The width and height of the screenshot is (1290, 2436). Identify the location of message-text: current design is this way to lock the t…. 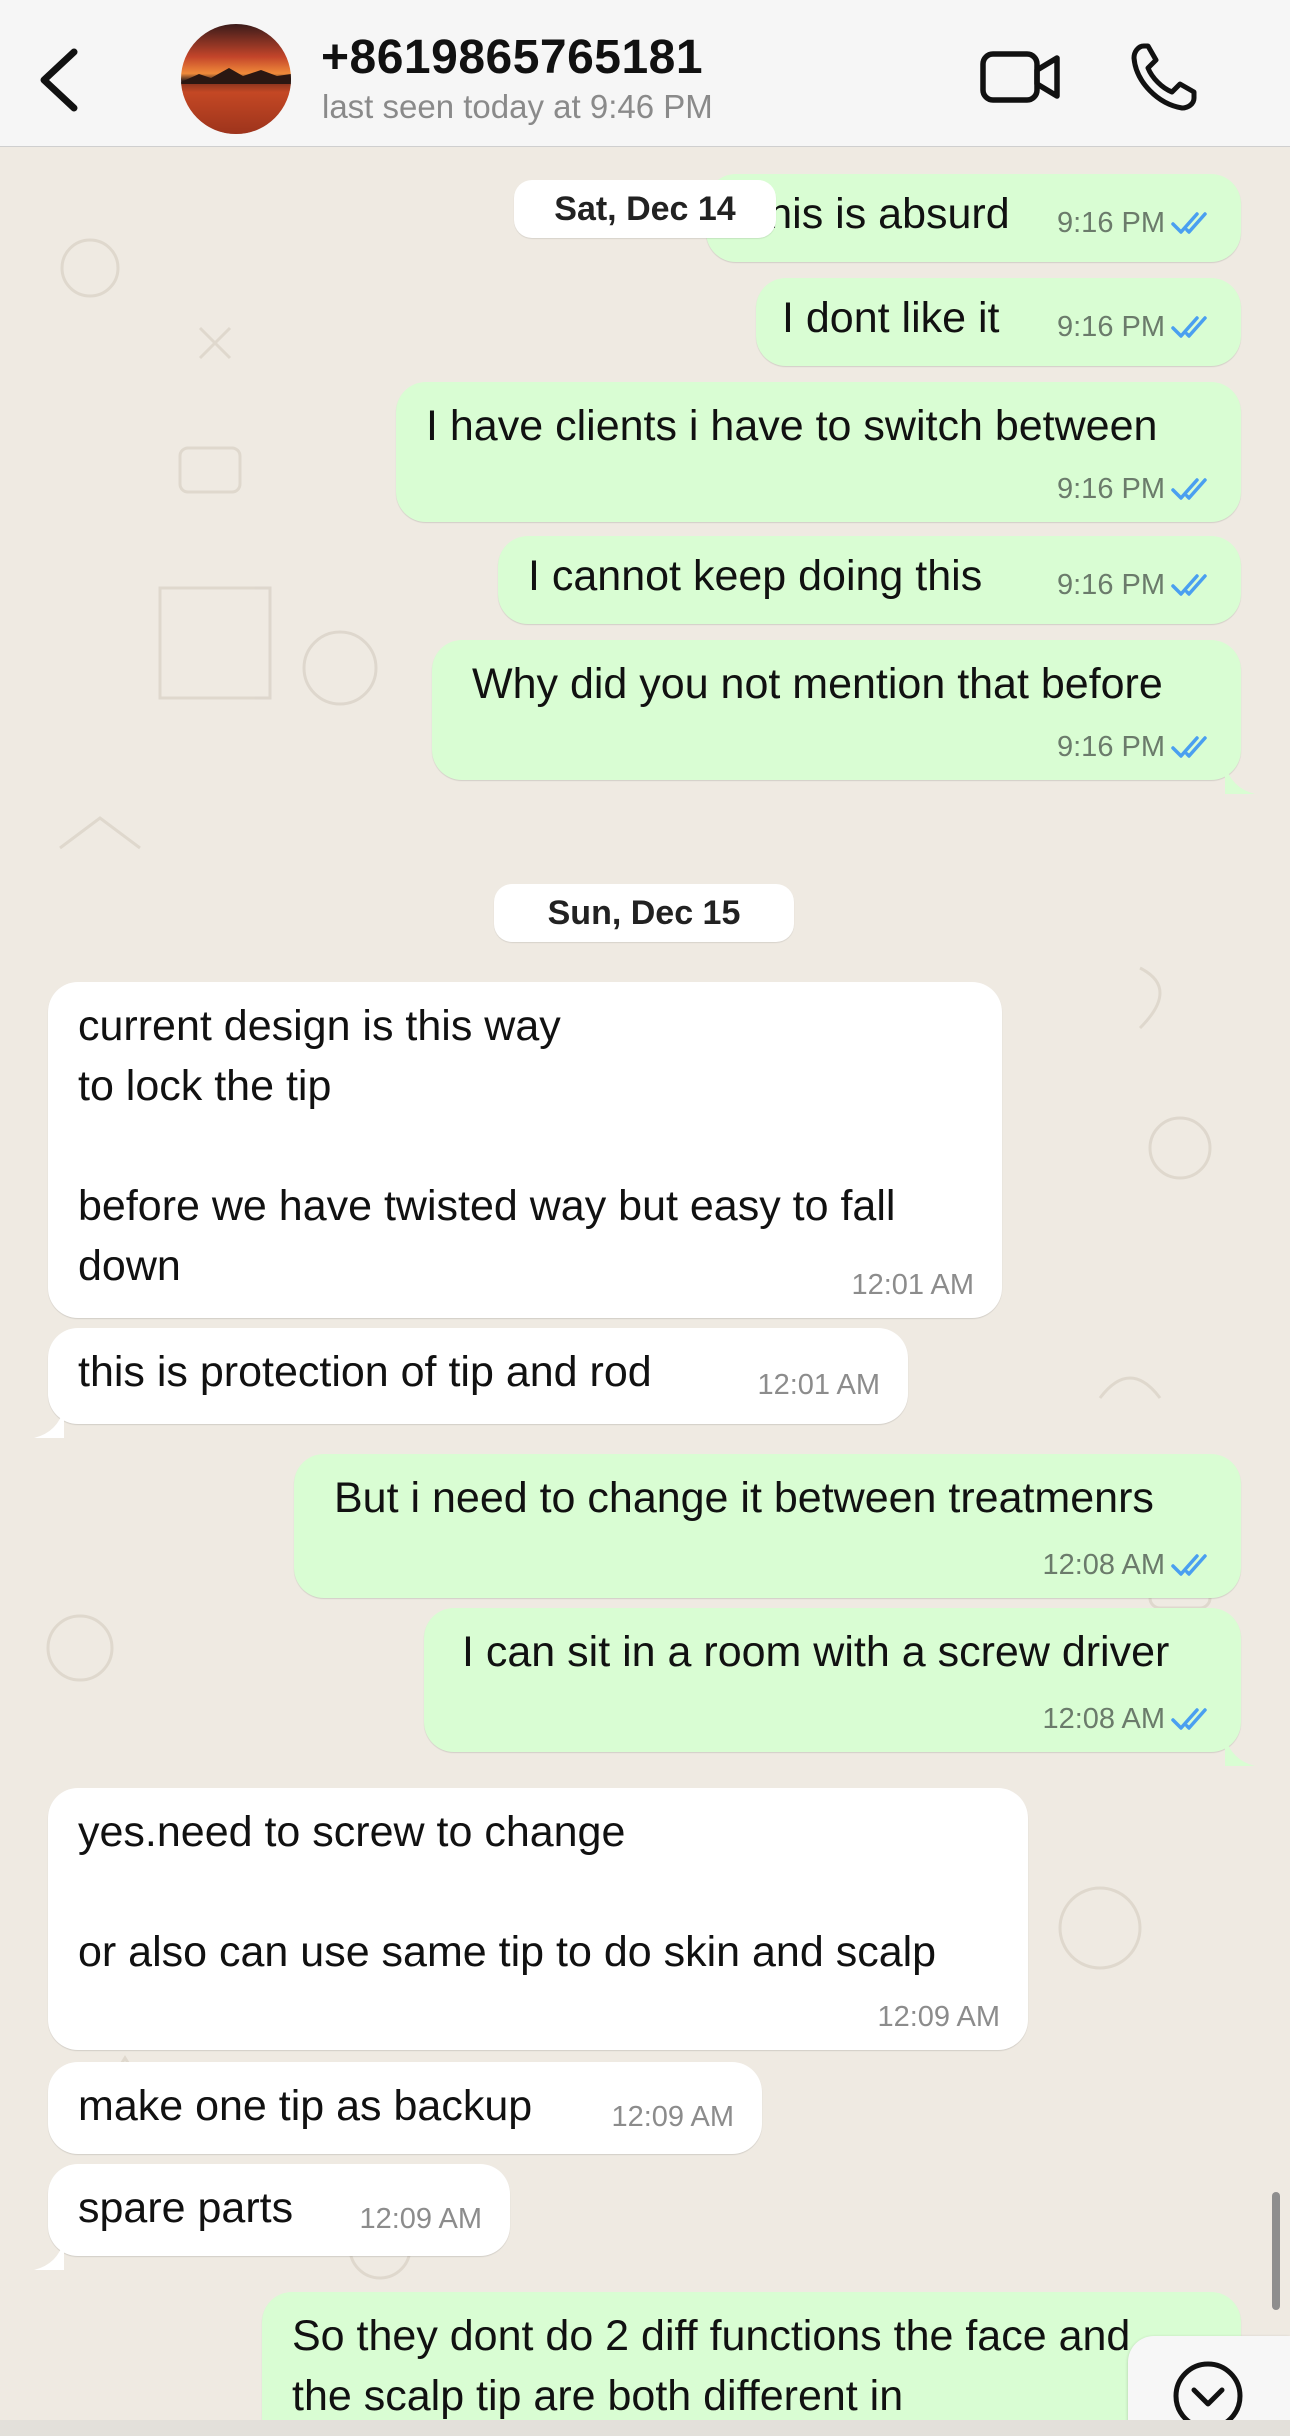
(487, 1146).